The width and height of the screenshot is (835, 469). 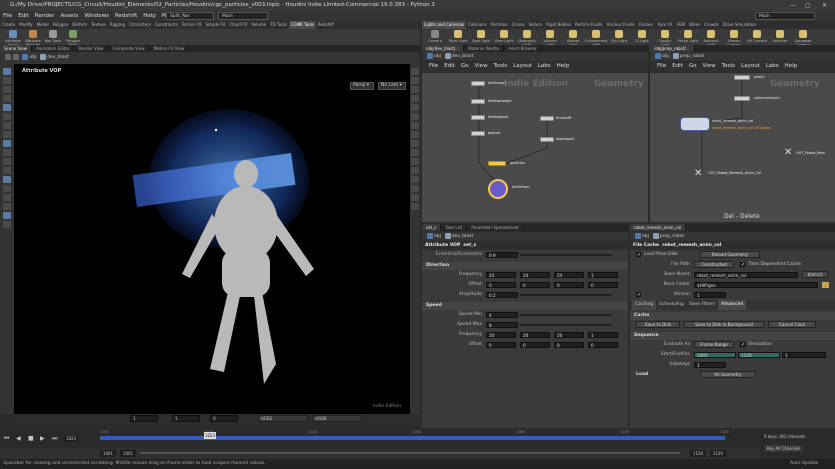 What do you see at coordinates (502, 325) in the screenshot?
I see `parm-field: 8` at bounding box center [502, 325].